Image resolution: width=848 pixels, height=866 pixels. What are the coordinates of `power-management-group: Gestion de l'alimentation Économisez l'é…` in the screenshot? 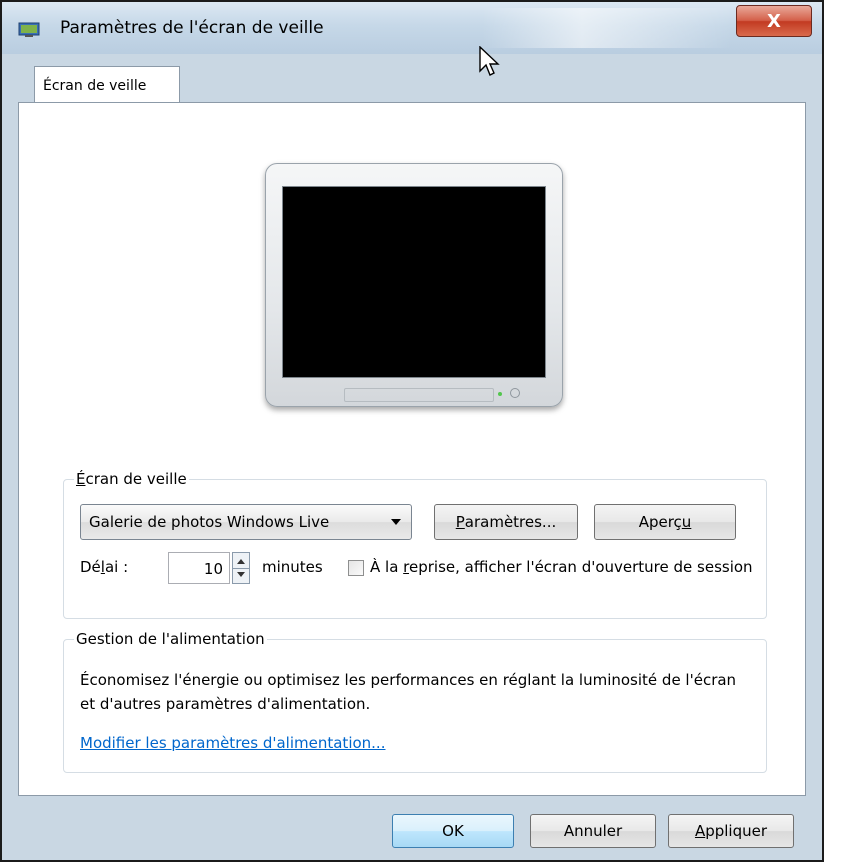 It's located at (415, 701).